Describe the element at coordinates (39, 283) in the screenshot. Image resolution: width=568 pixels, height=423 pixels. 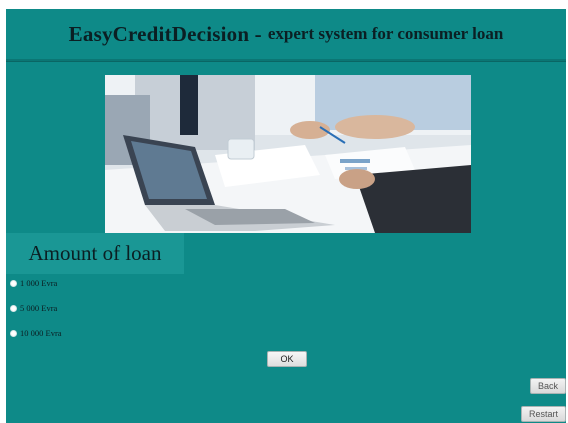
I see `option-label: 1 000 Evra` at that location.